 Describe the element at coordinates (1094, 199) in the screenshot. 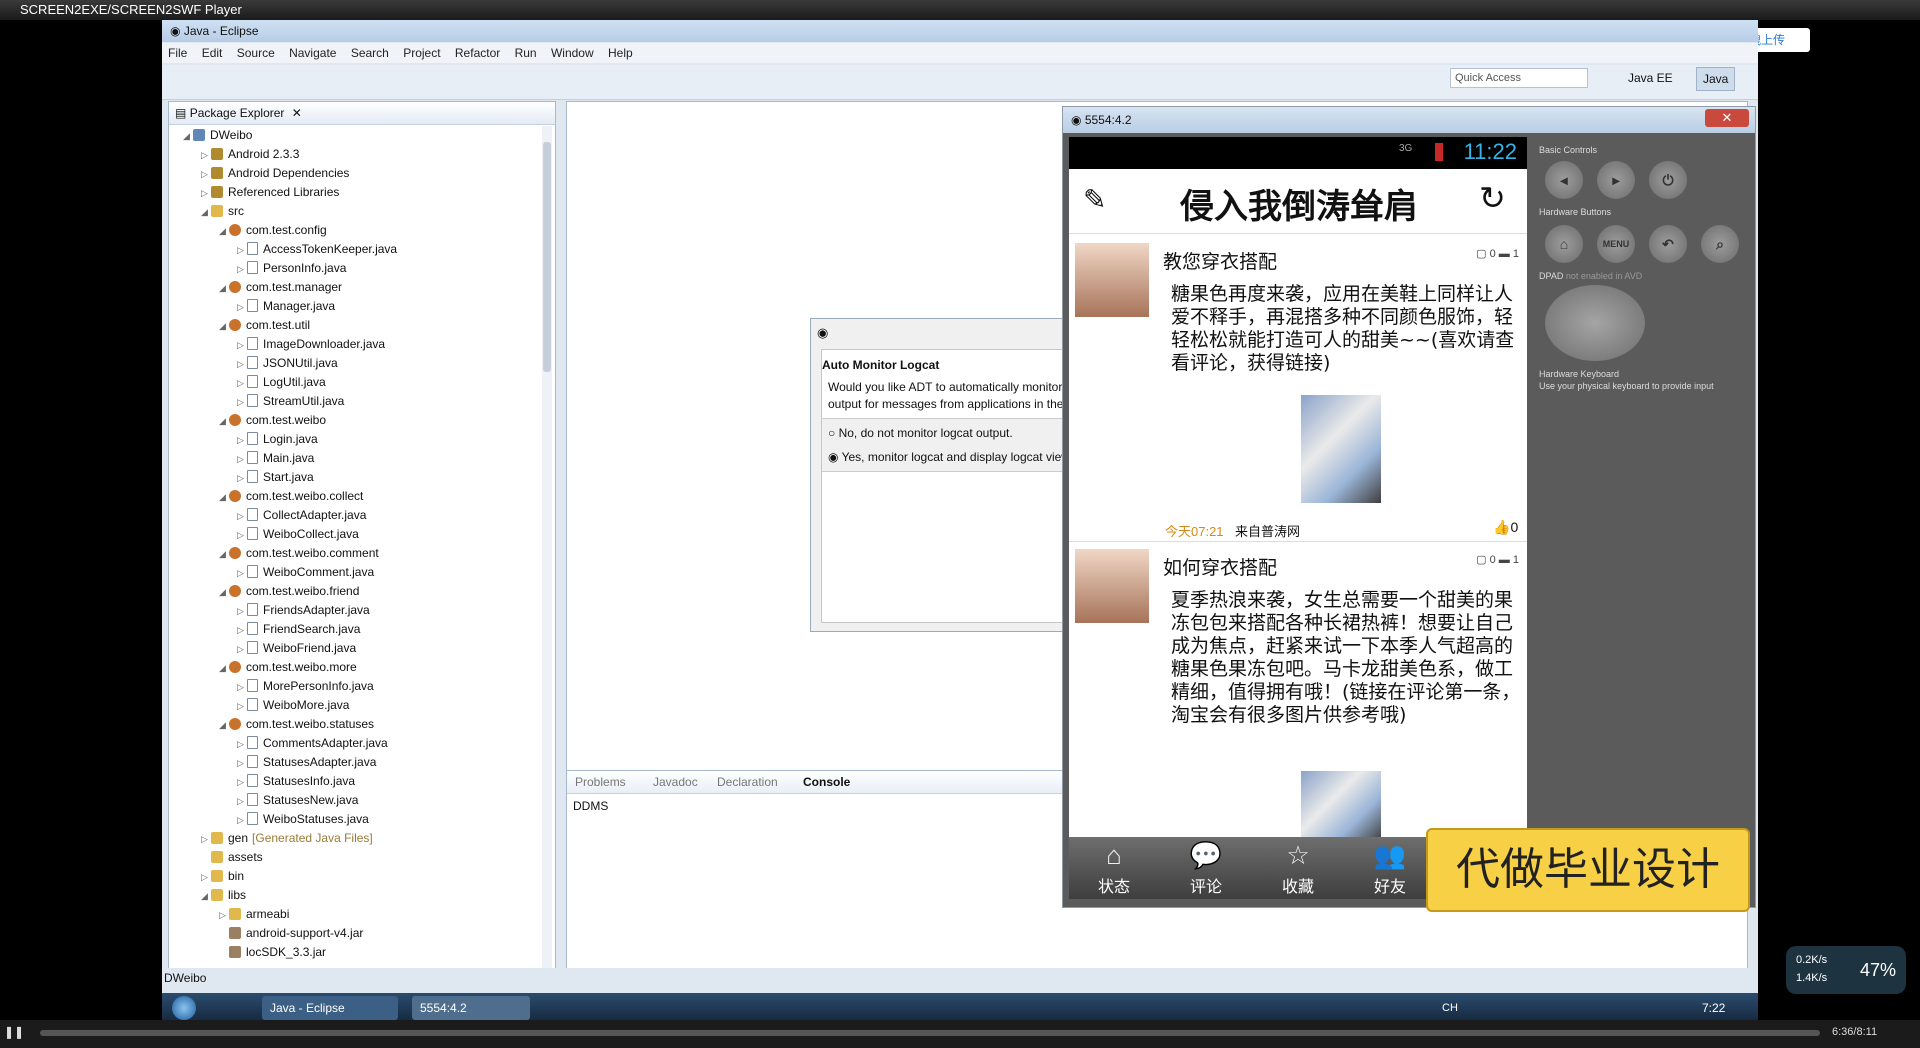

I see `compose-icon: ✎` at that location.